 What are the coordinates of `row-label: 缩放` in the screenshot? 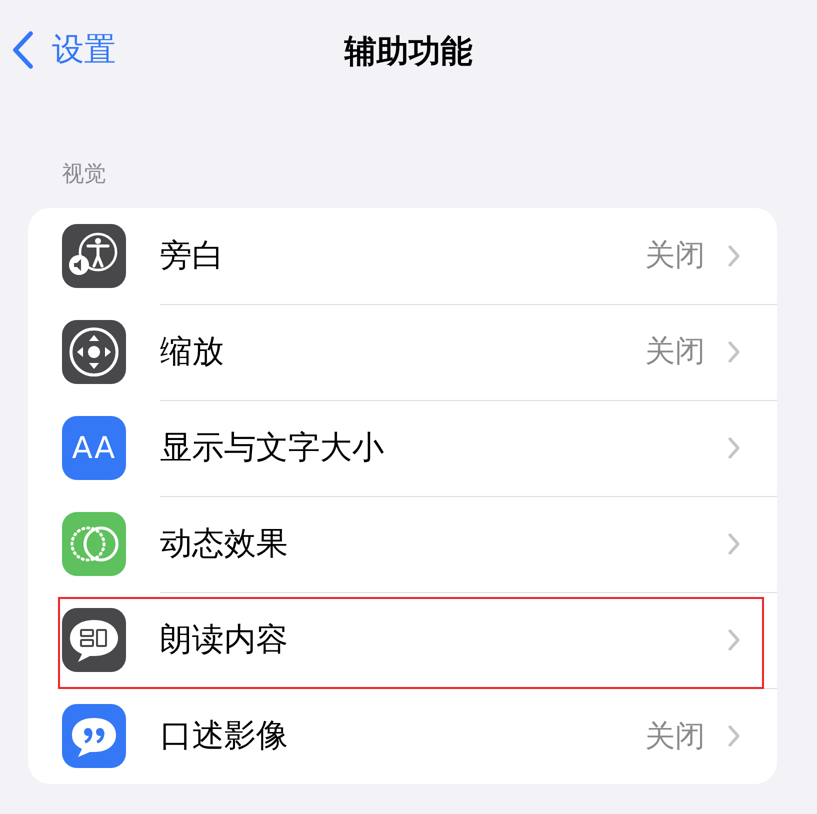 It's located at (192, 351).